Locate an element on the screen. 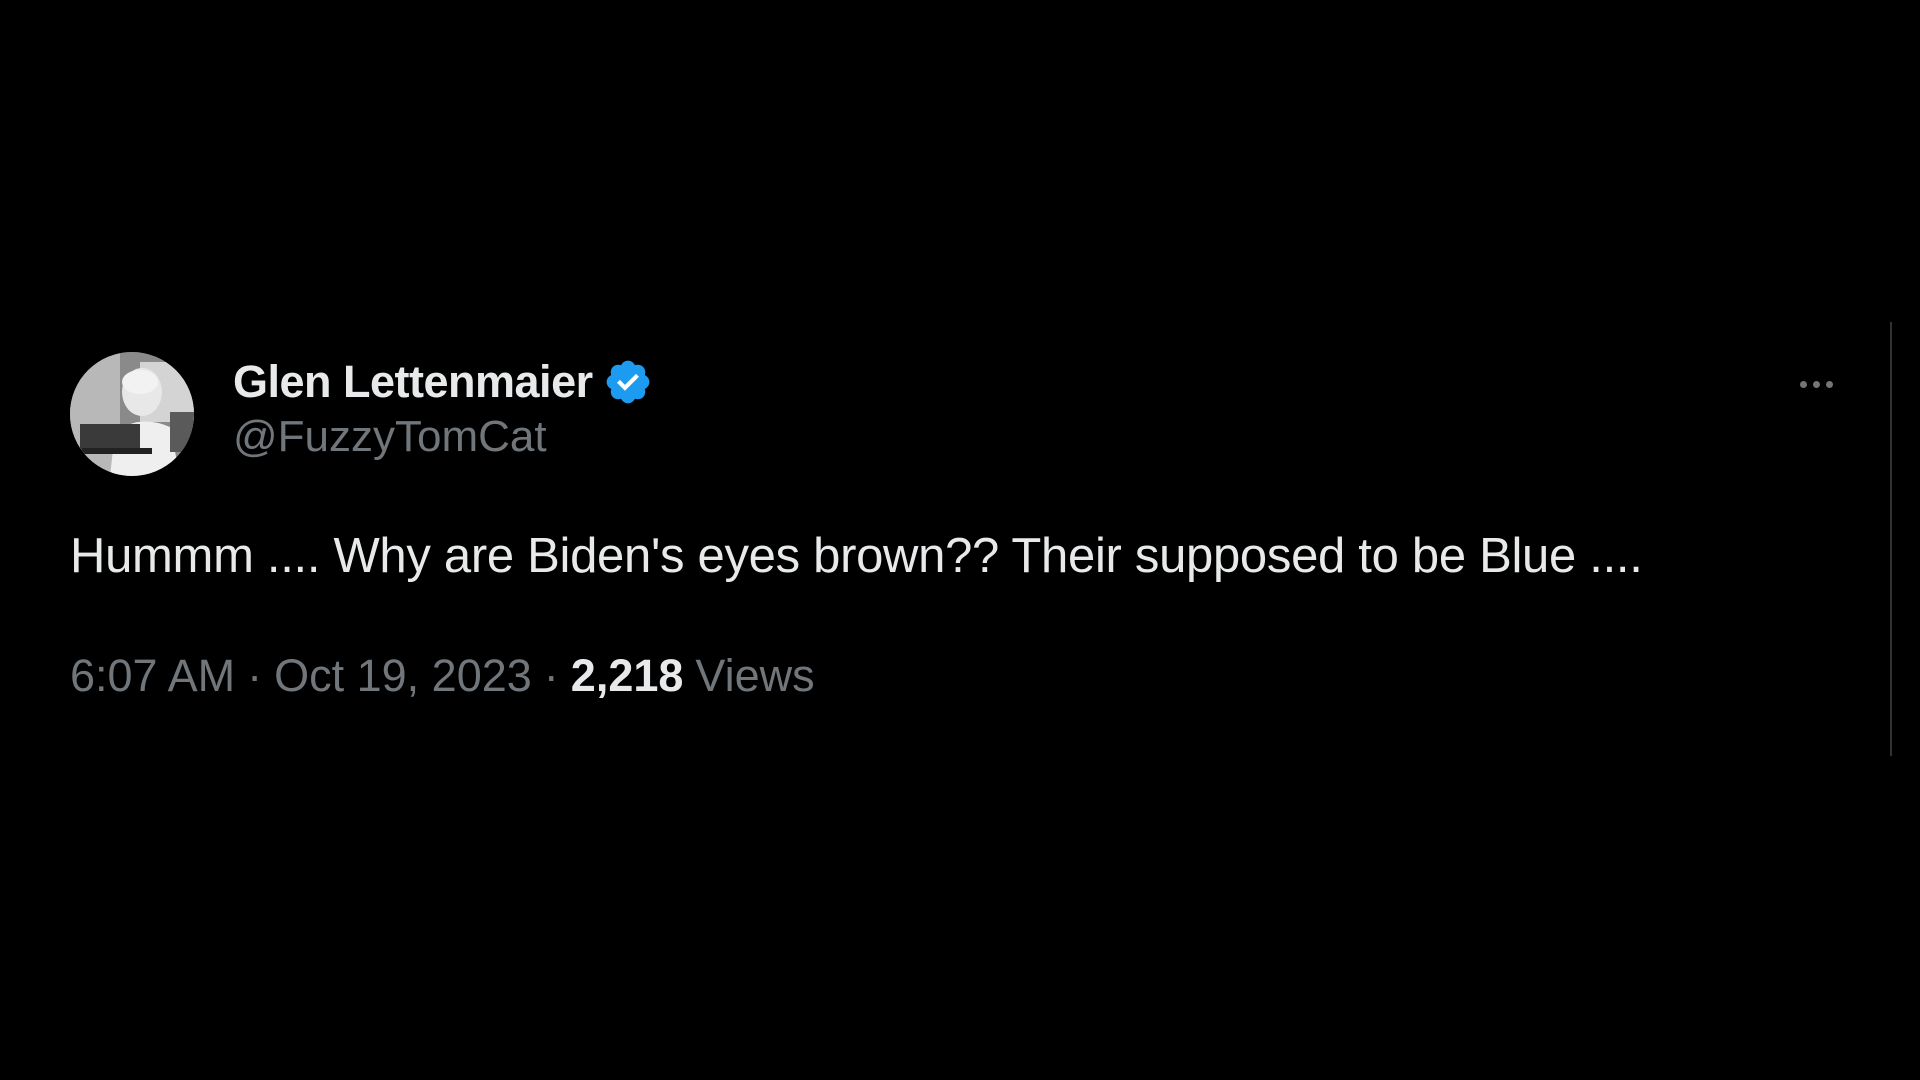 The image size is (1920, 1080). more-horizontal-icon is located at coordinates (1803, 384).